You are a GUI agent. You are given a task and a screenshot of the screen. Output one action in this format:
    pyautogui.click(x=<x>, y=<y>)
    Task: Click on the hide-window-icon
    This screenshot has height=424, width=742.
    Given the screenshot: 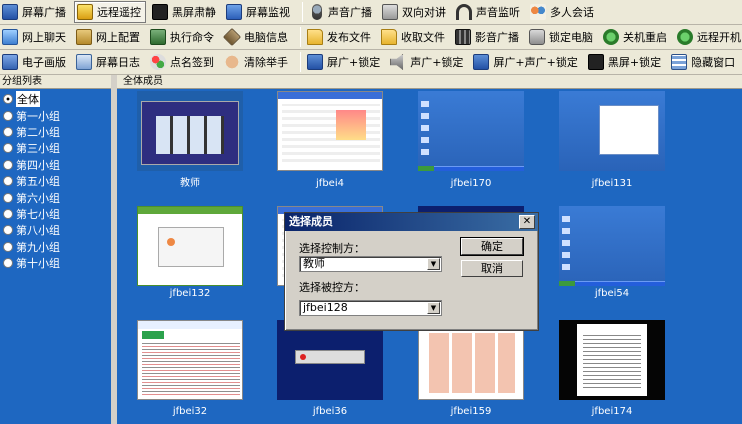 What is the action you would take?
    pyautogui.click(x=679, y=62)
    